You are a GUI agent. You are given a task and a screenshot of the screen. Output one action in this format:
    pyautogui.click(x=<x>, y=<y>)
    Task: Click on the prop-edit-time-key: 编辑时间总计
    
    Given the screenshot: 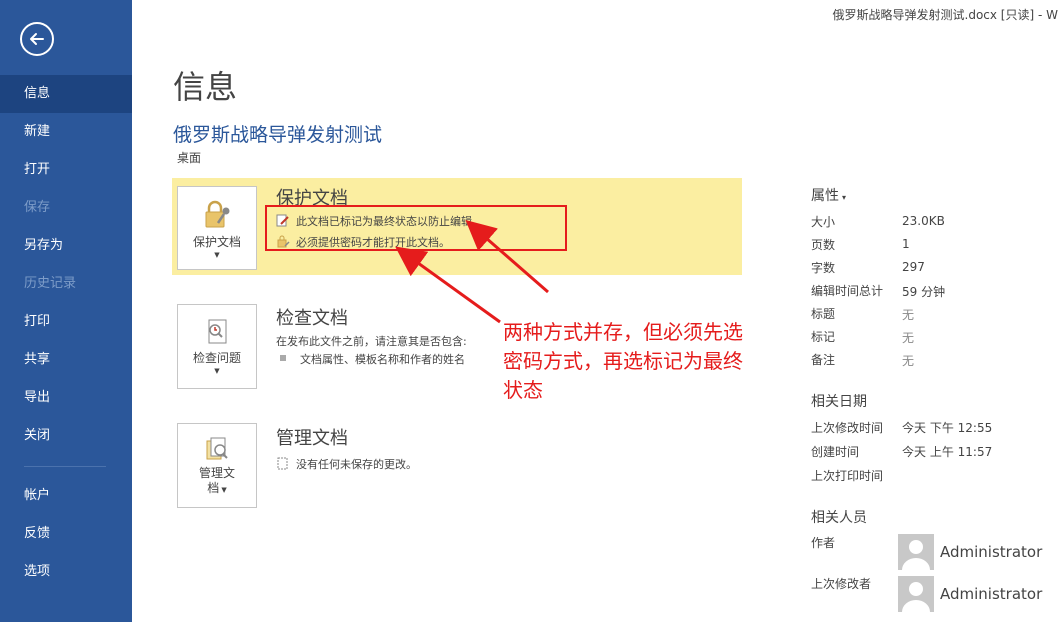 What is the action you would take?
    pyautogui.click(x=847, y=291)
    